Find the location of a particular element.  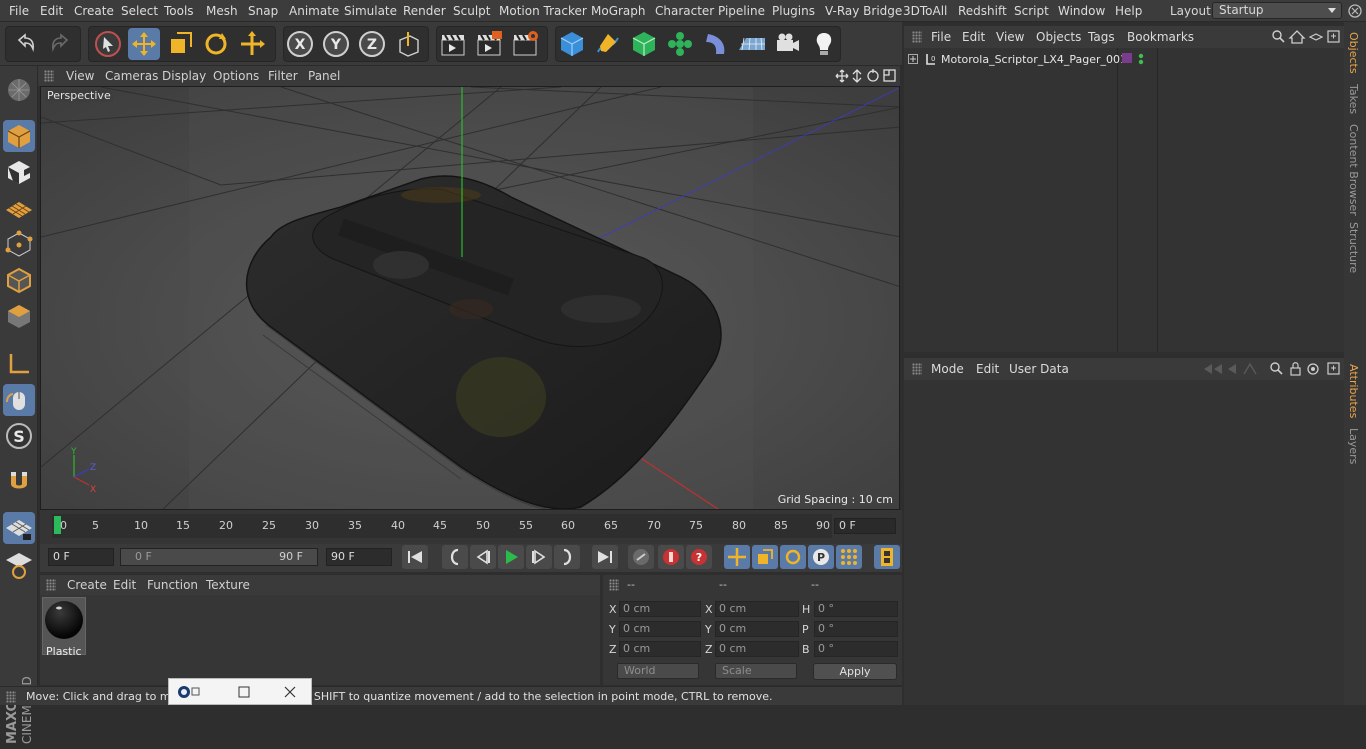

apply-button: Apply is located at coordinates (855, 671).